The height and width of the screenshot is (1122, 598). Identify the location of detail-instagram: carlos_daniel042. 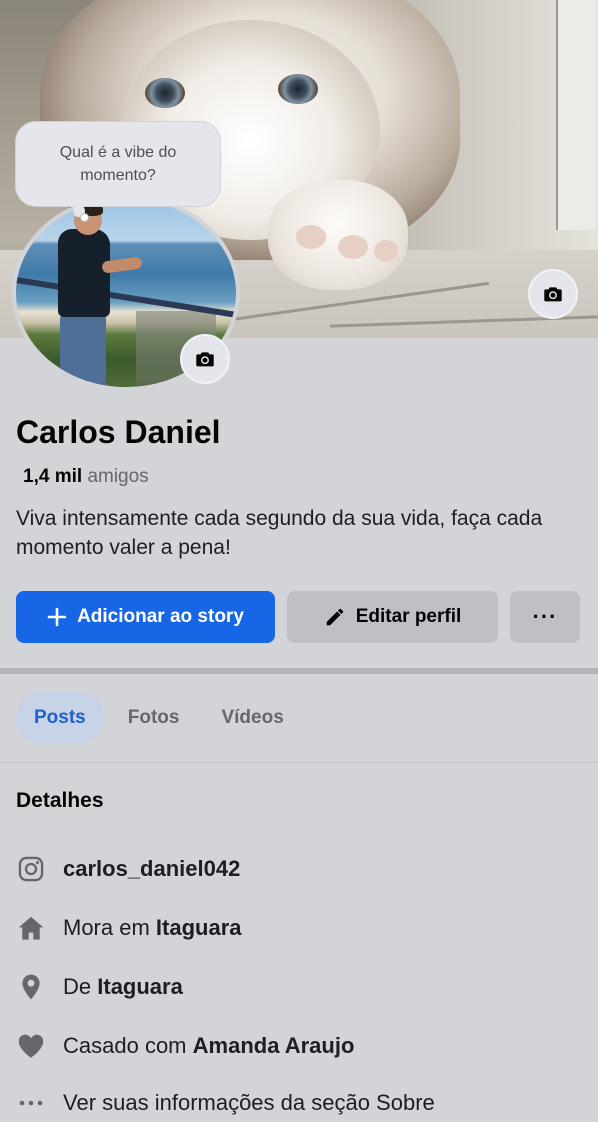
(128, 869).